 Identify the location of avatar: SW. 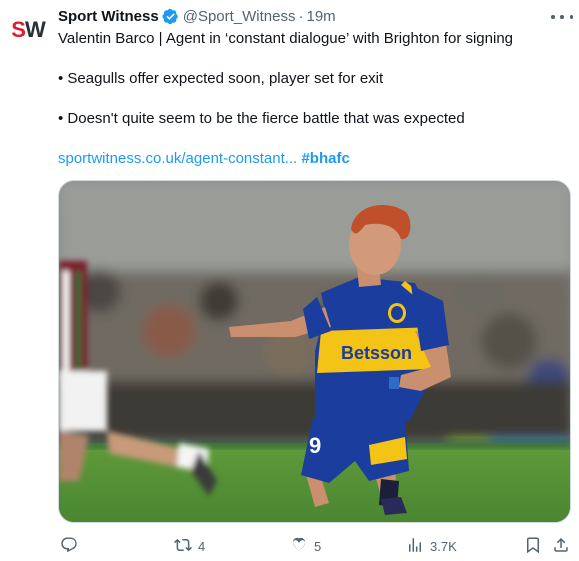
(28, 30).